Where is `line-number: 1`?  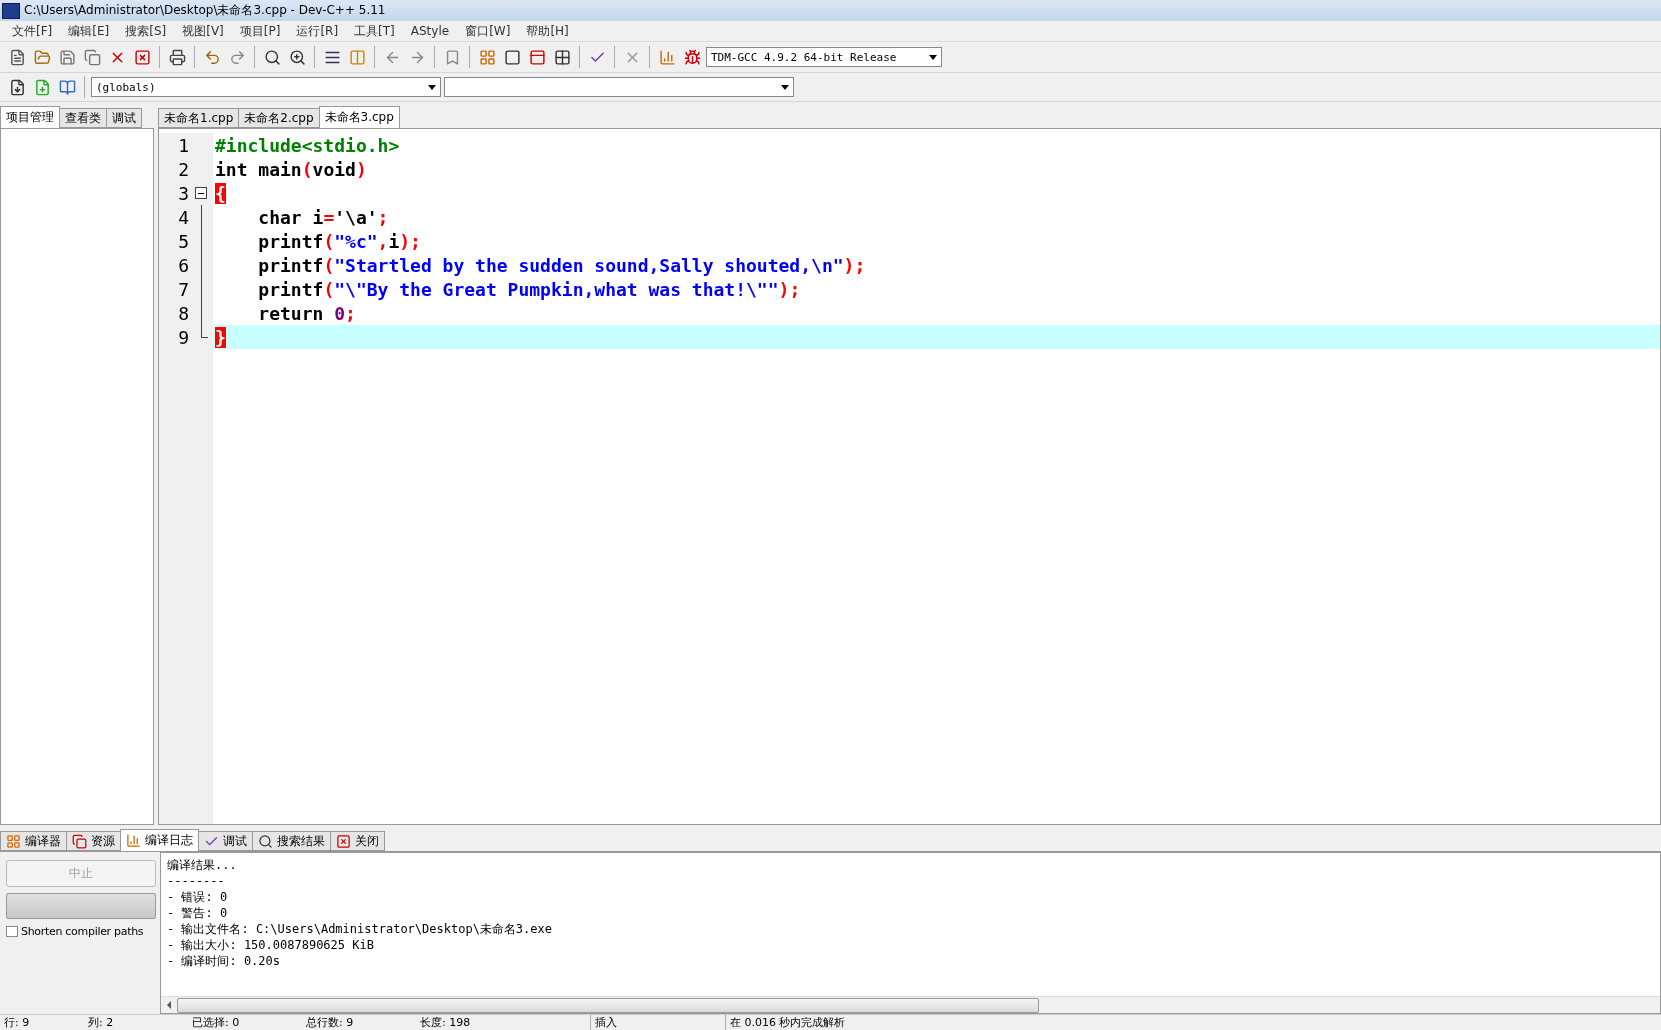 line-number: 1 is located at coordinates (183, 145).